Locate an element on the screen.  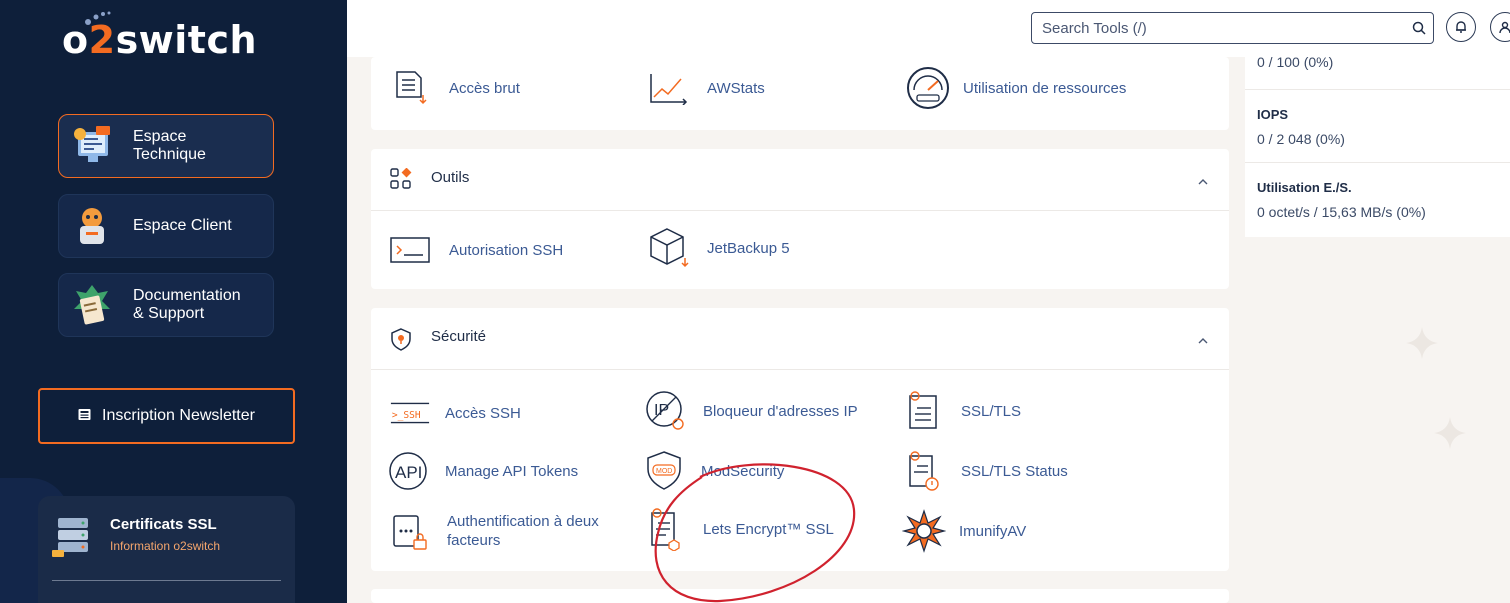
tool-label: Accès SSH is located at coordinates (483, 413).